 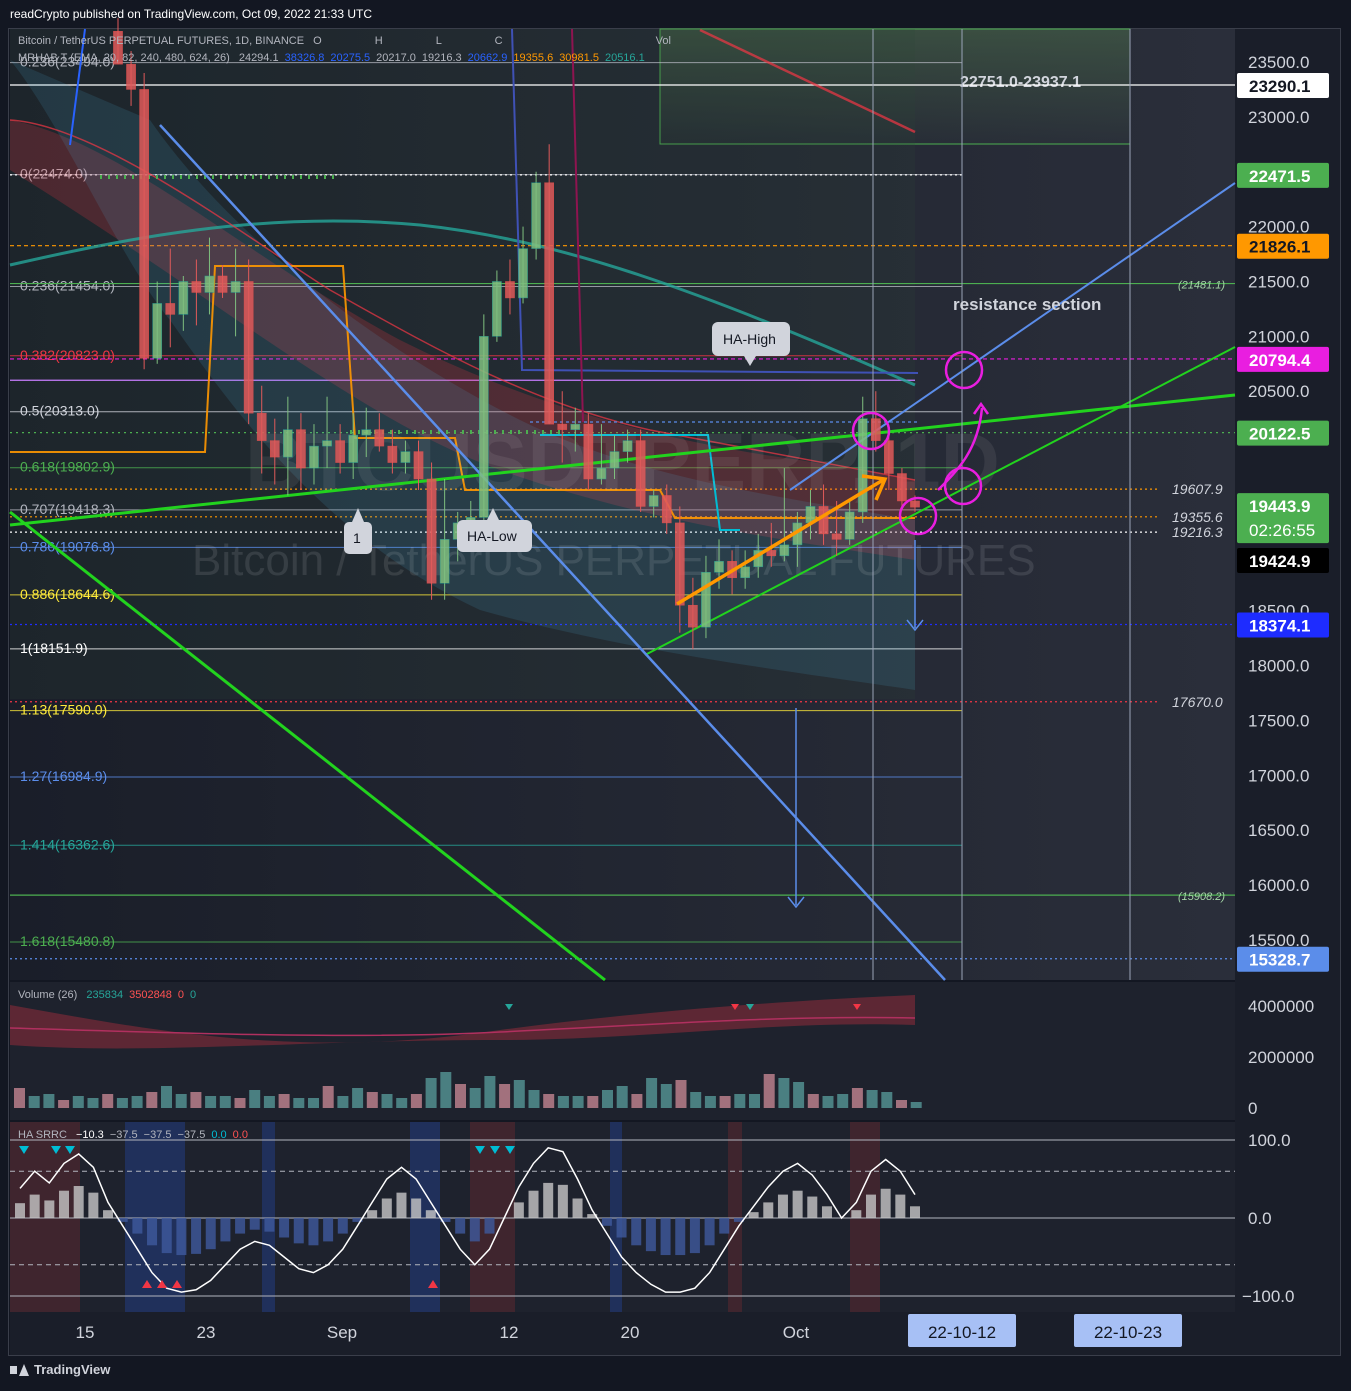 I want to click on srrc-highlight-band, so click(x=616, y=1217).